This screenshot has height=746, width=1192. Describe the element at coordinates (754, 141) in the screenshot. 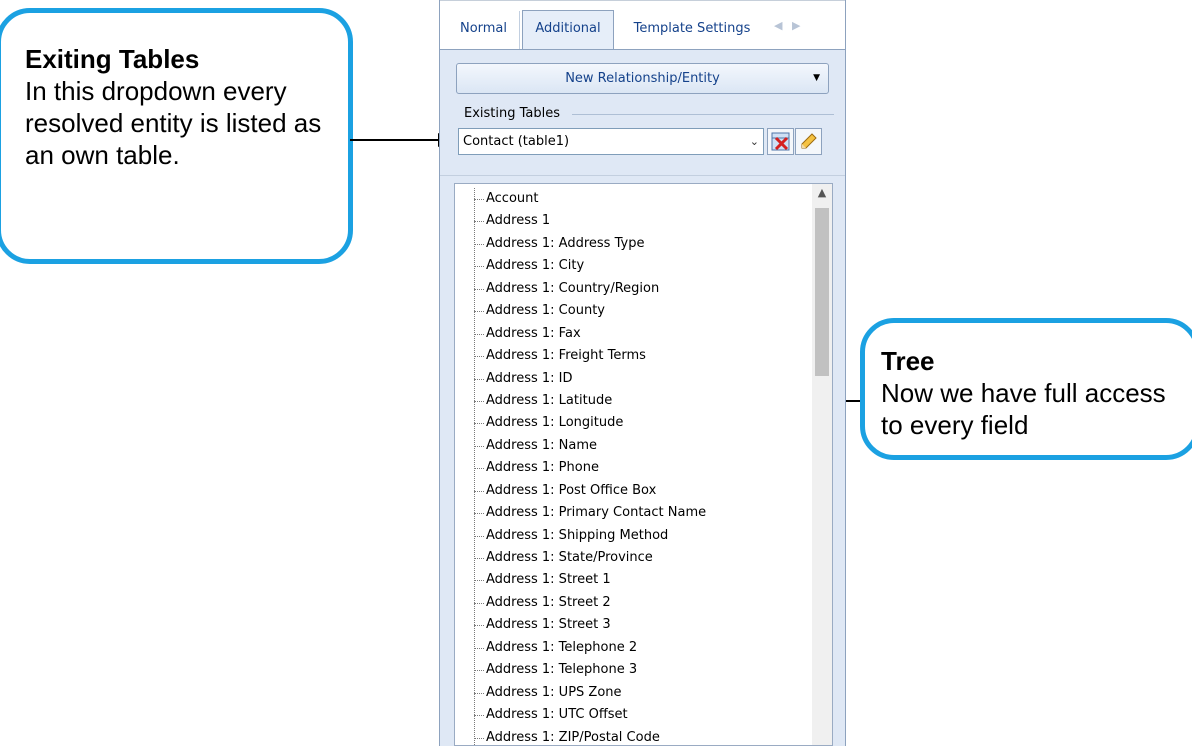

I see `chevron-down-icon: ⌄` at that location.